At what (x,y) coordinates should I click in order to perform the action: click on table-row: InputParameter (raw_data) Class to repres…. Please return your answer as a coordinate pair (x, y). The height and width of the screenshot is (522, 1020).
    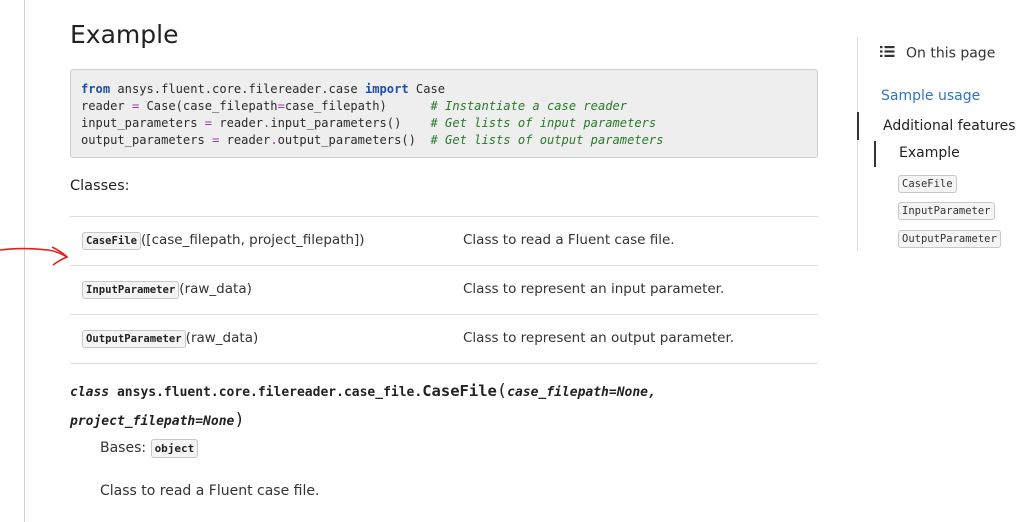
    Looking at the image, I should click on (444, 289).